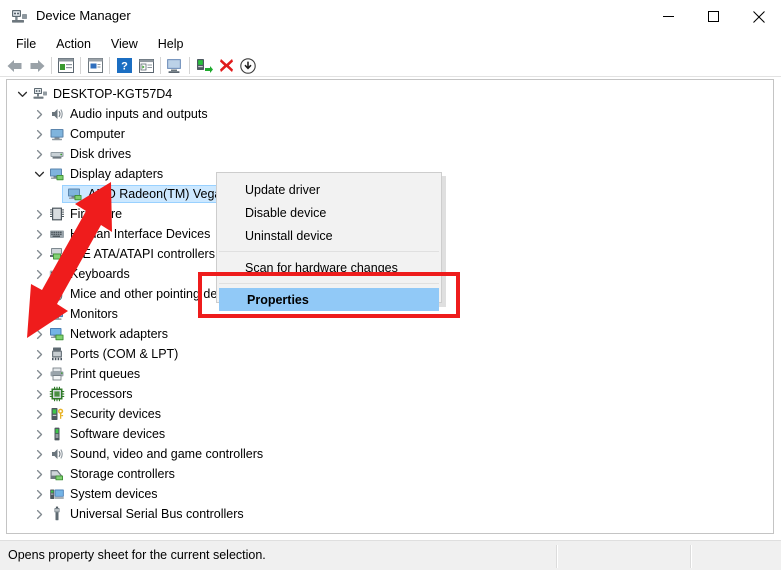 This screenshot has width=781, height=570. What do you see at coordinates (390, 114) in the screenshot?
I see `tree-row: Audio inputs and outputs` at bounding box center [390, 114].